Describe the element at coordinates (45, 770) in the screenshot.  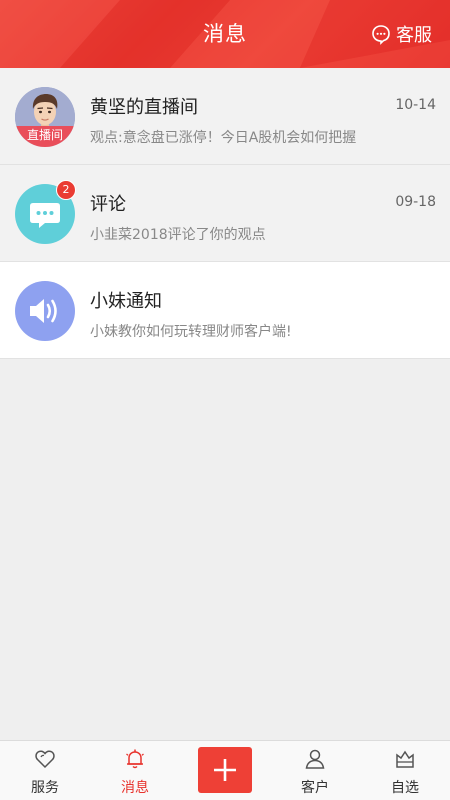
I see `tab-service: 服务` at that location.